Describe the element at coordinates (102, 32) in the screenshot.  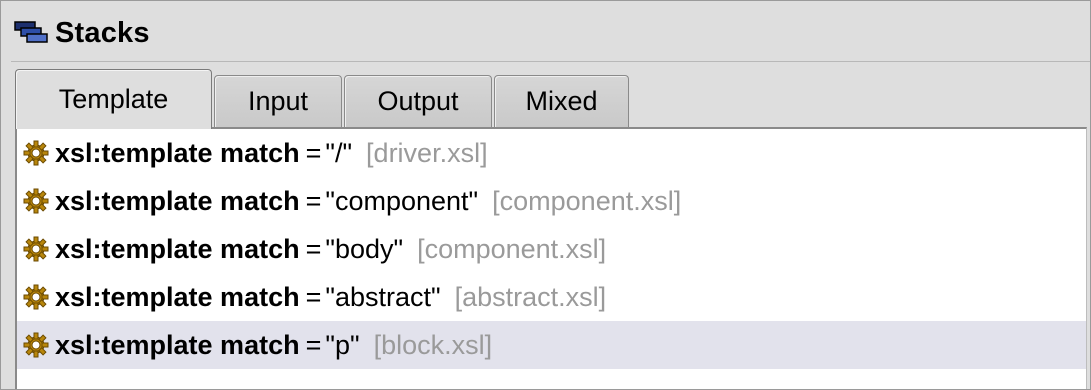
I see `panel-title: Stacks` at that location.